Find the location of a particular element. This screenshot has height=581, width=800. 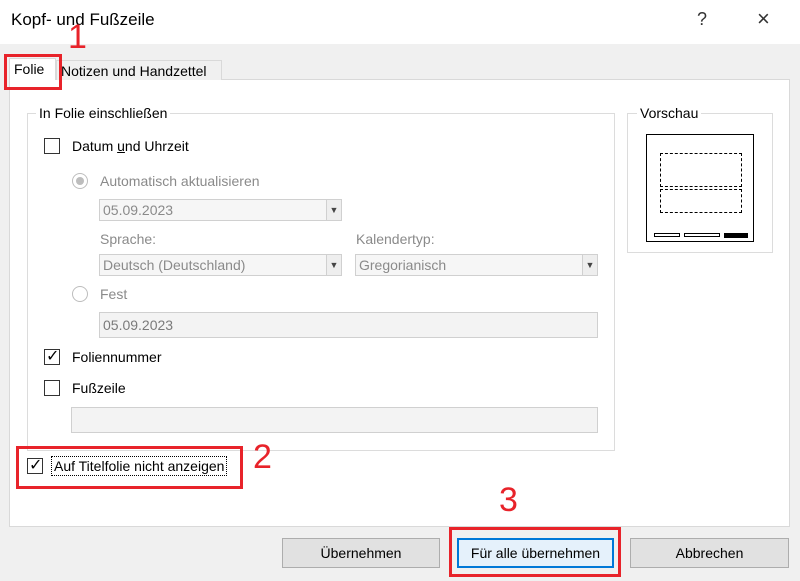

callout-number-1: 1 is located at coordinates (77, 37).